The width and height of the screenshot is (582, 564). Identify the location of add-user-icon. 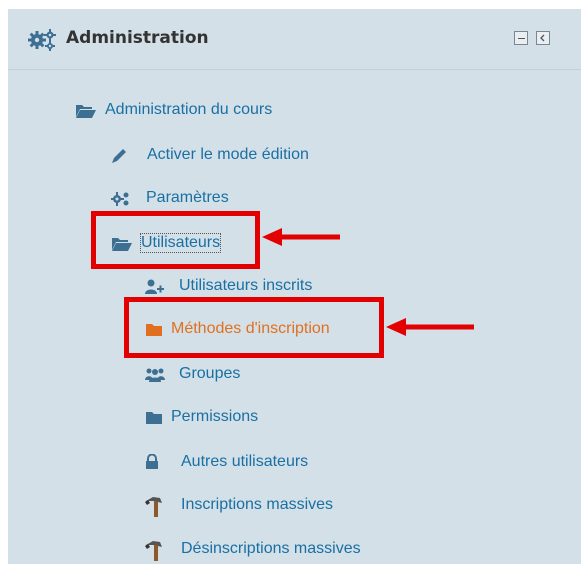
(154, 286).